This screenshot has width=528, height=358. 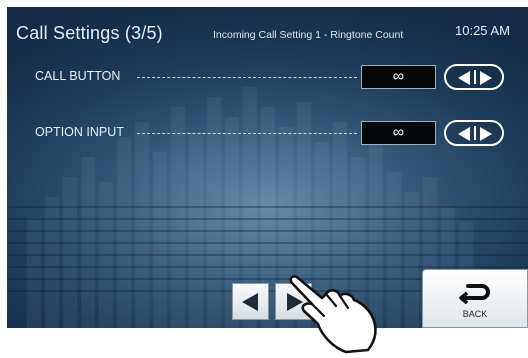 What do you see at coordinates (89, 33) in the screenshot?
I see `page-title: Call Settings (3/5)` at bounding box center [89, 33].